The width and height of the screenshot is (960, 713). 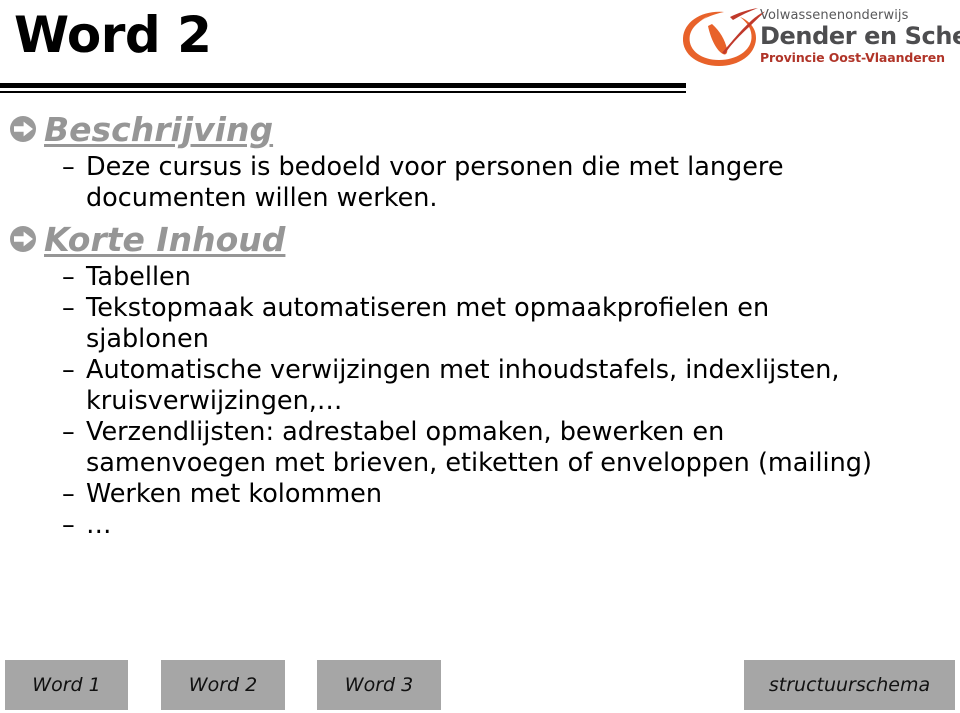 I want to click on section-heading-row: Korte Inhoud, so click(x=480, y=240).